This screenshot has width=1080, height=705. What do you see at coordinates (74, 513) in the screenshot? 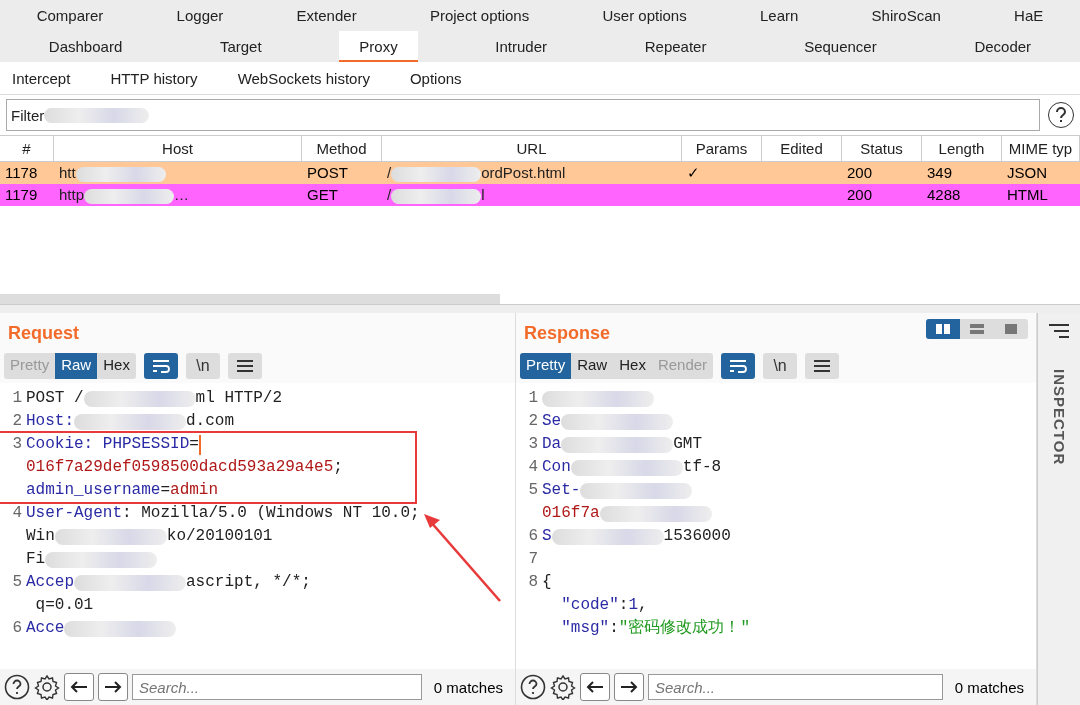
I see `code-text: User-Agent` at bounding box center [74, 513].